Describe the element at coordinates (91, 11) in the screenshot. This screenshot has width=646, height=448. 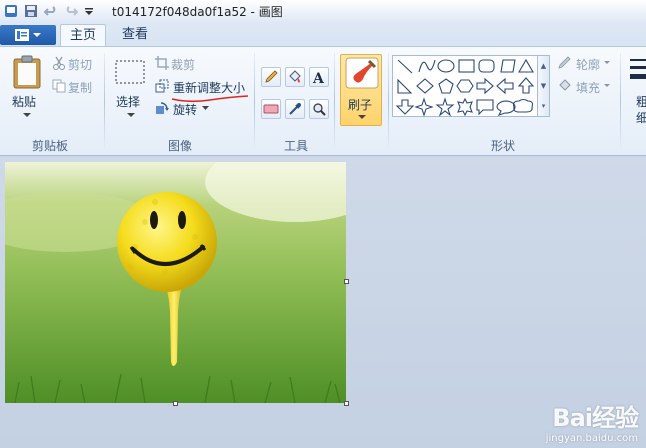
I see `customize-toolbar-dropdown-icon` at that location.